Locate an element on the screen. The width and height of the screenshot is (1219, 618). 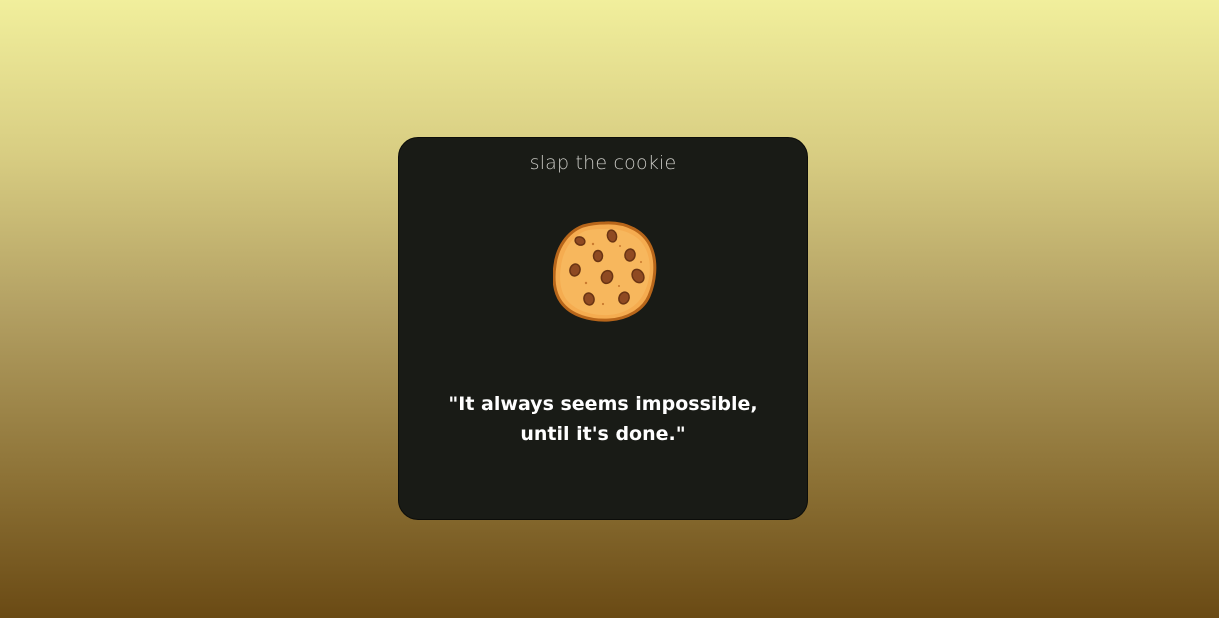
quote-line-2: until it's done." is located at coordinates (603, 434).